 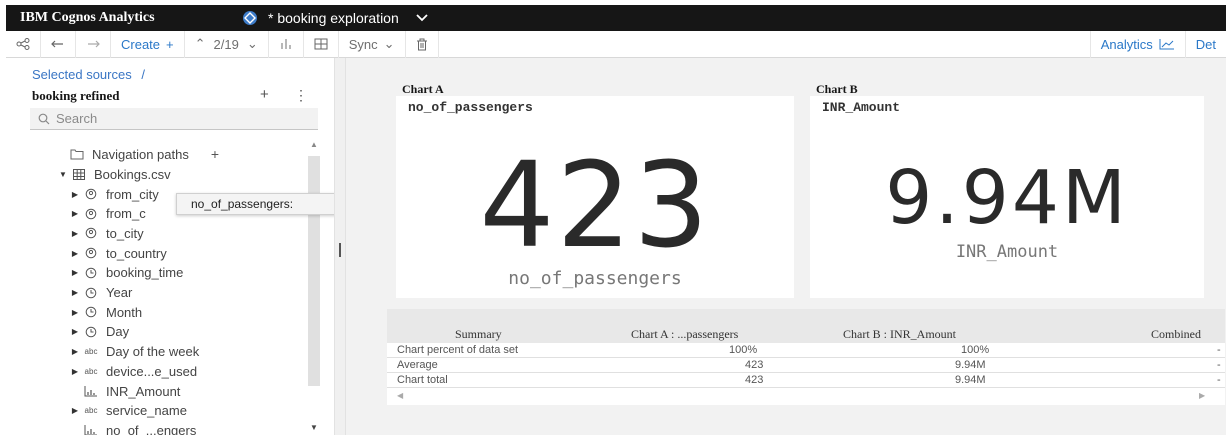 I want to click on tree-item-label: booking_time, so click(x=145, y=273).